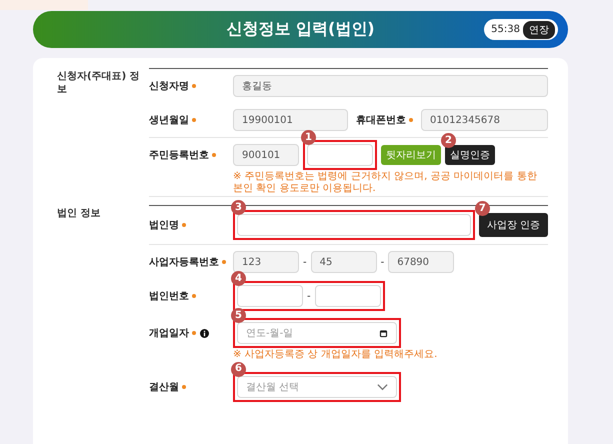  What do you see at coordinates (169, 86) in the screenshot?
I see `field-label: 신청자명` at bounding box center [169, 86].